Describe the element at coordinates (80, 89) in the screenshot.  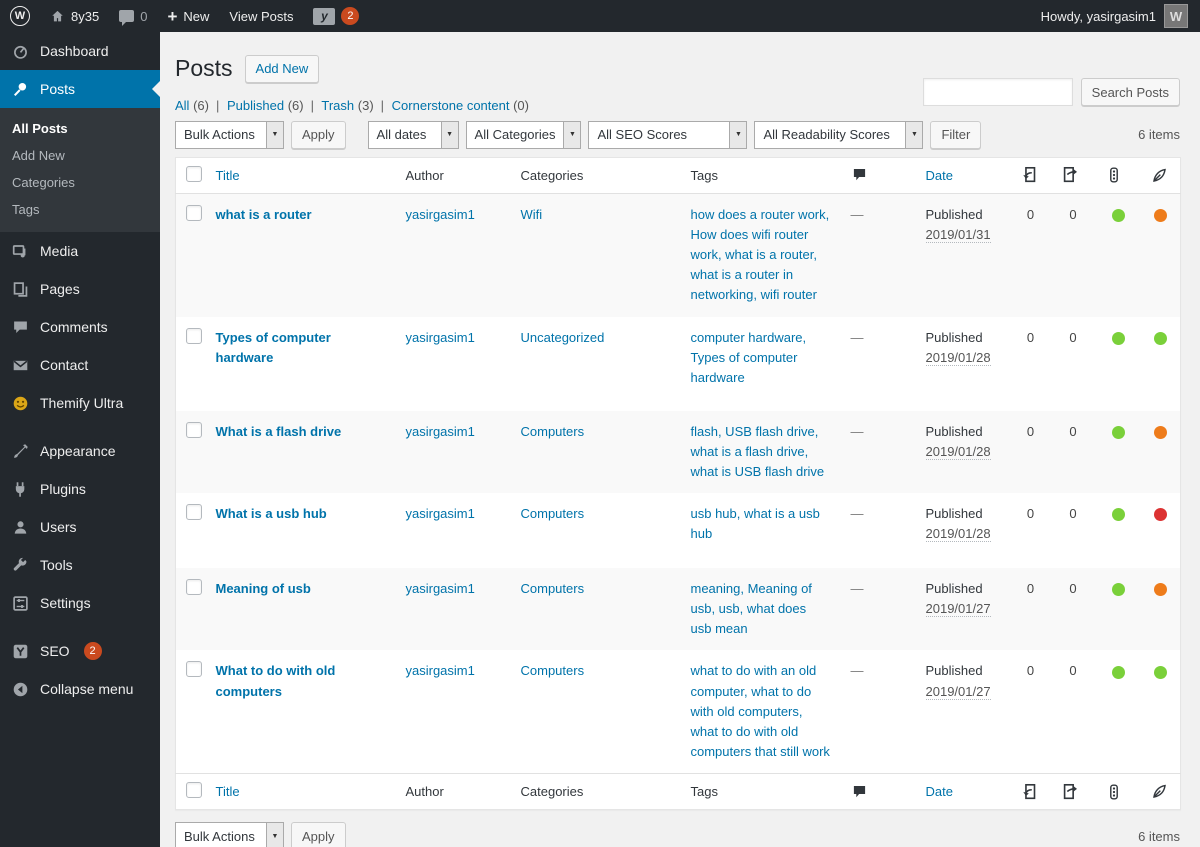
I see `sidebar-item-posts: Posts` at that location.